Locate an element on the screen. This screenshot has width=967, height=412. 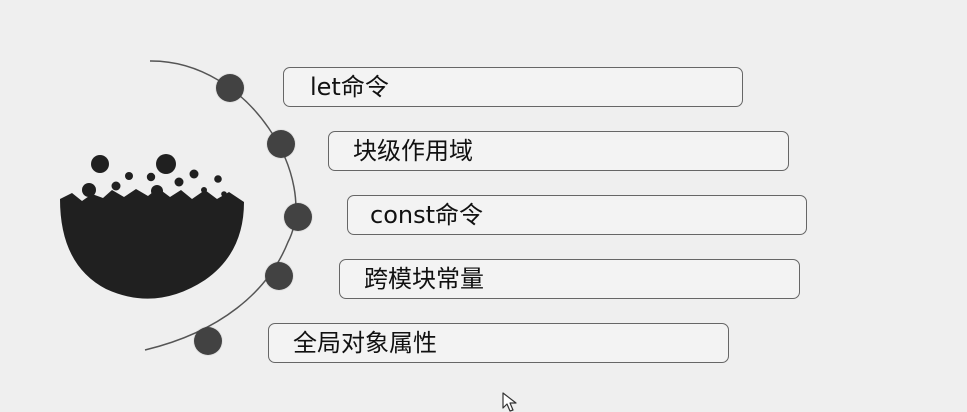
bowl-with-splashes-icon is located at coordinates (152, 226).